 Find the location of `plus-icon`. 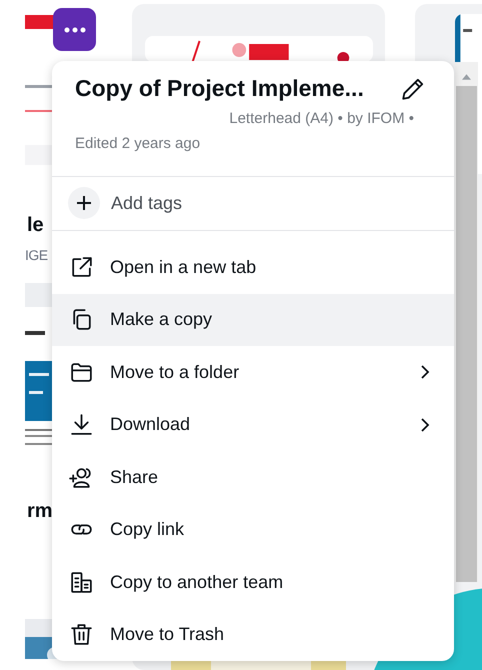

plus-icon is located at coordinates (84, 203).